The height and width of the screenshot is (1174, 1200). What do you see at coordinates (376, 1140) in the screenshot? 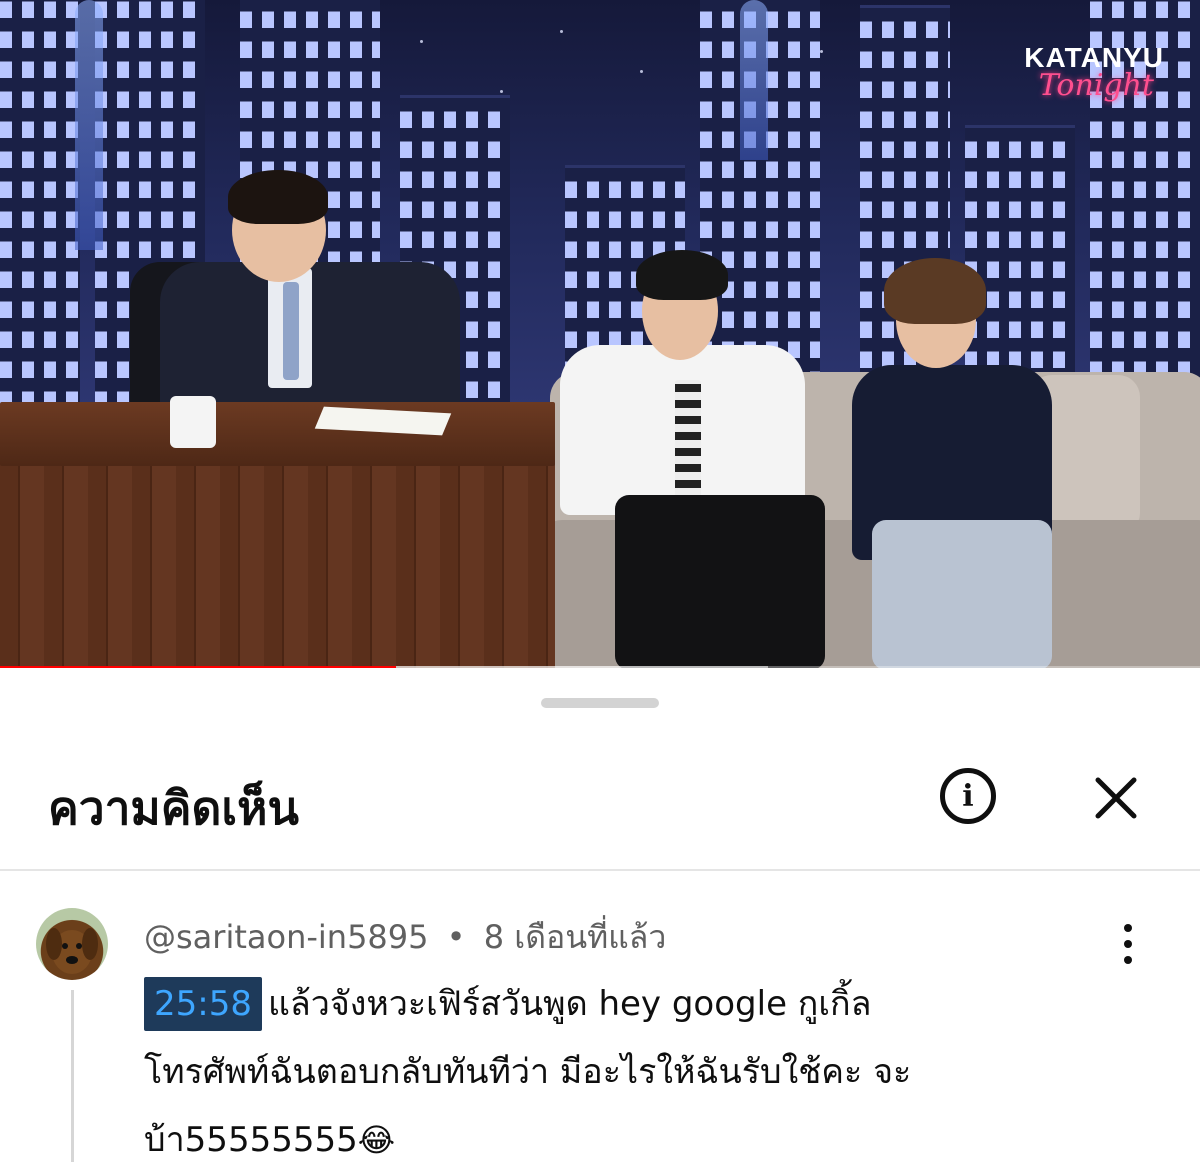
I see `laughing-emoji: 😂` at bounding box center [376, 1140].